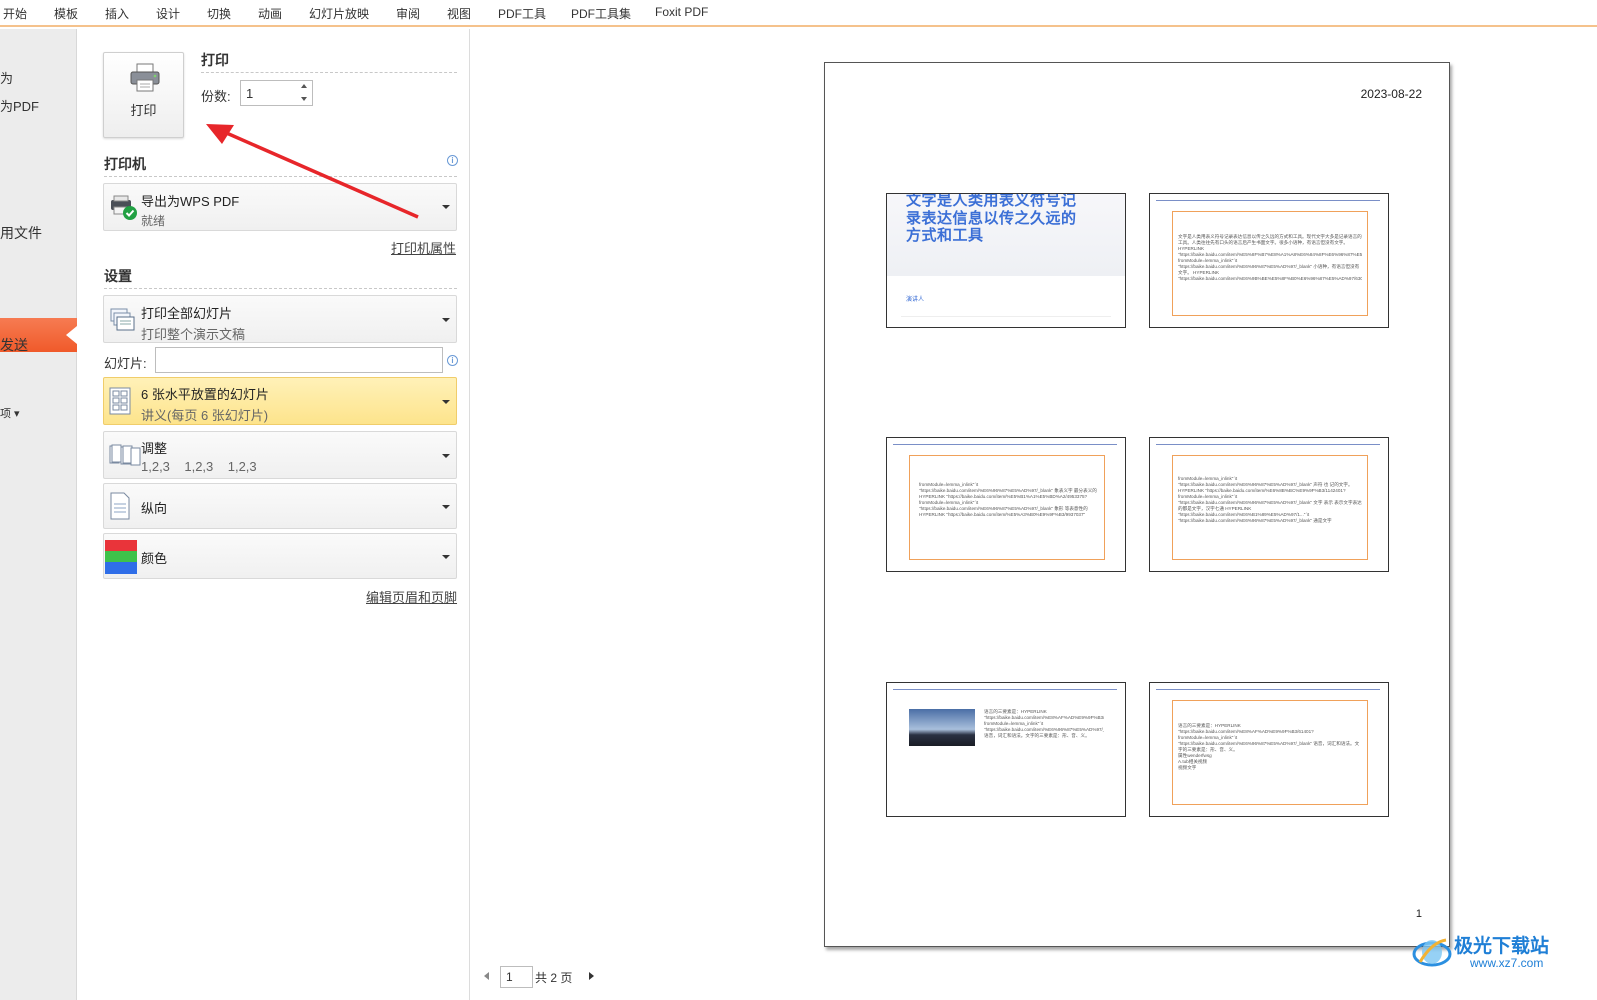  I want to click on printer-icon, so click(145, 80).